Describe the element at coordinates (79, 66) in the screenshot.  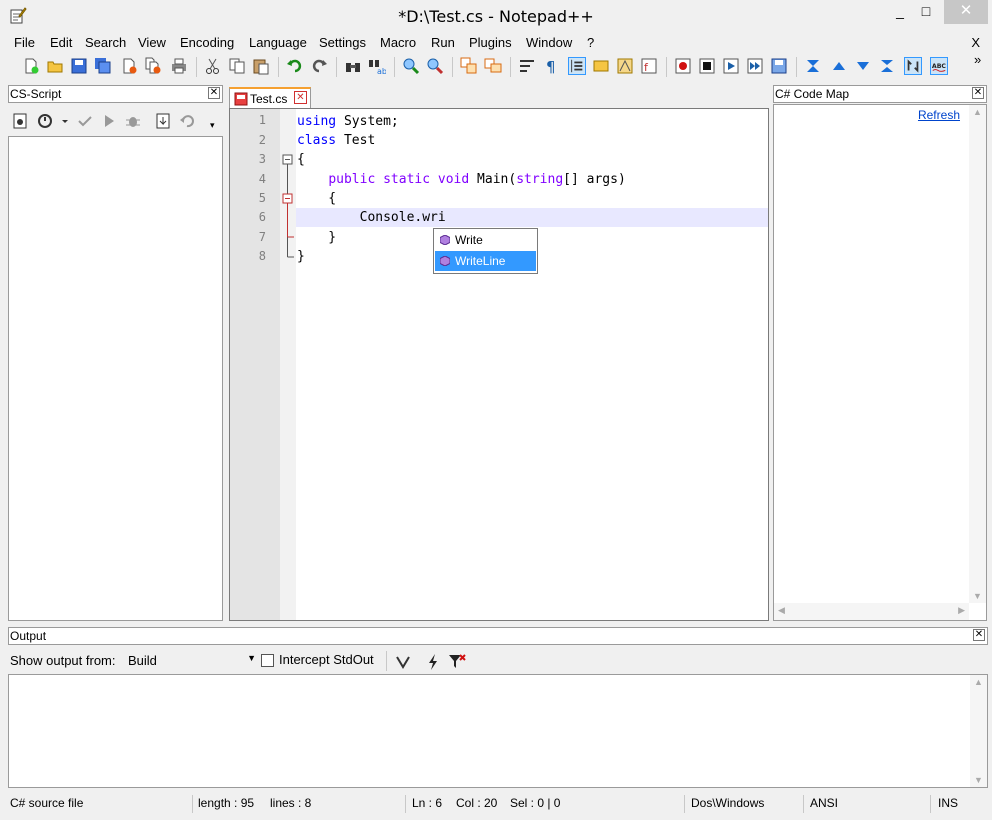
I see `save-icon` at that location.